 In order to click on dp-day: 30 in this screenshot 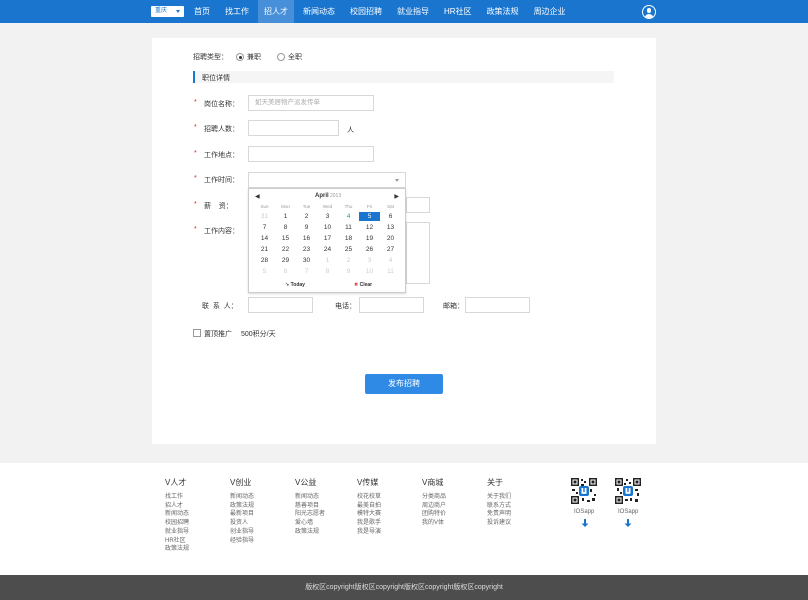, I will do `click(306, 260)`.